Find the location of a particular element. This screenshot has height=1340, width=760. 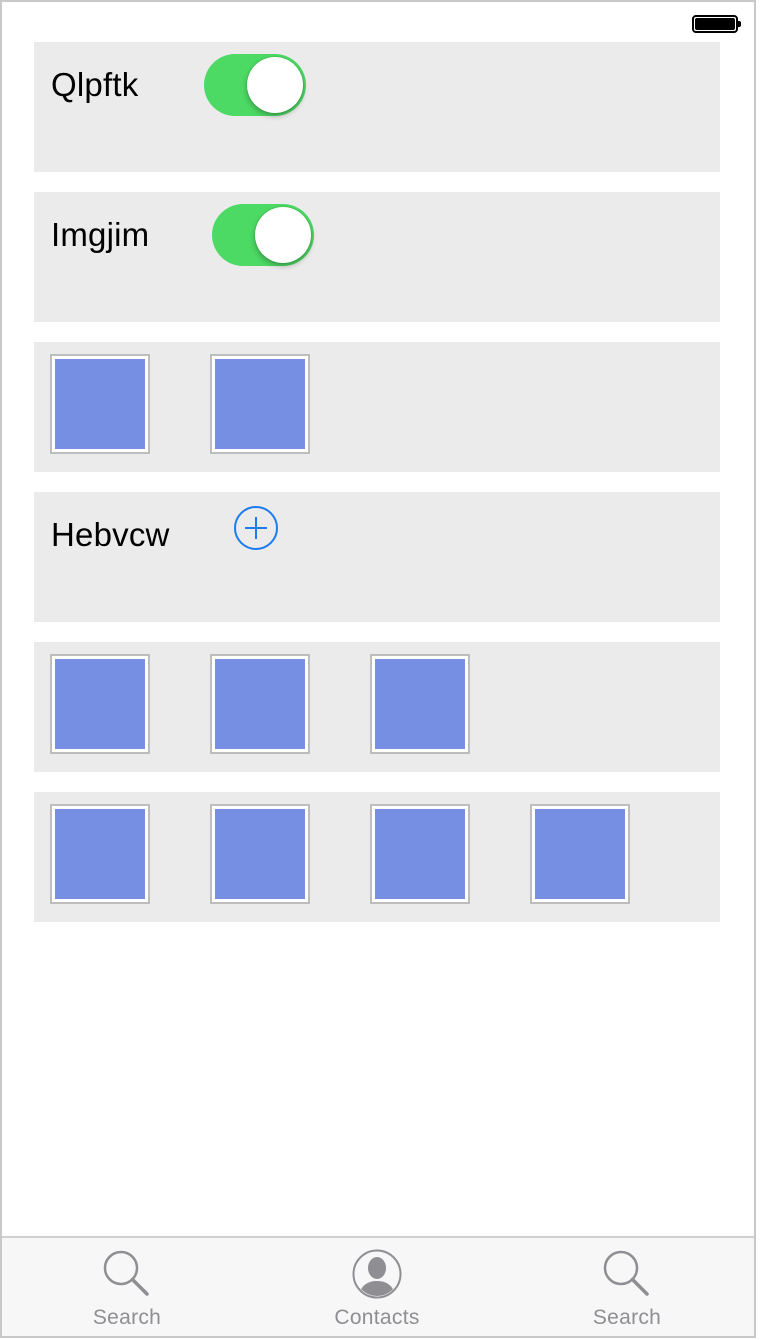

plus-circle-icon is located at coordinates (256, 528).